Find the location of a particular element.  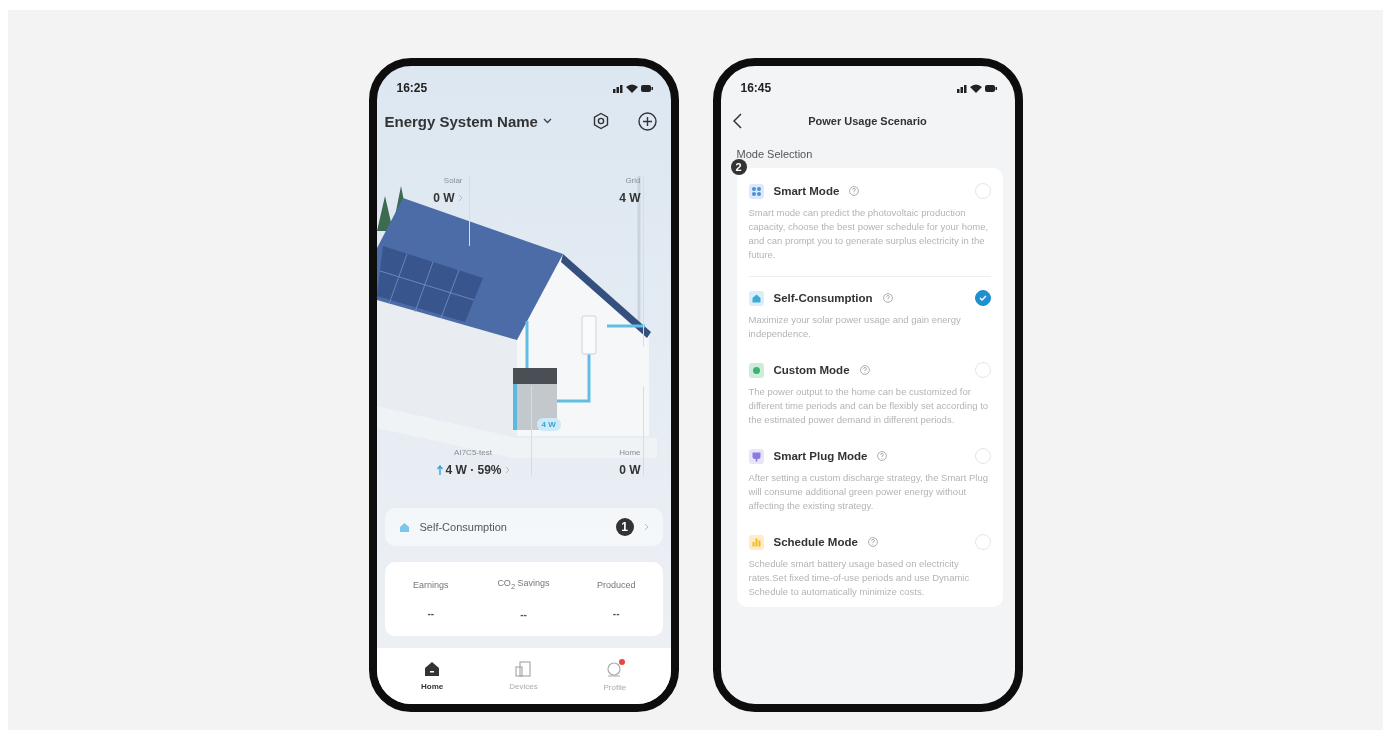

back-icon is located at coordinates (737, 121).